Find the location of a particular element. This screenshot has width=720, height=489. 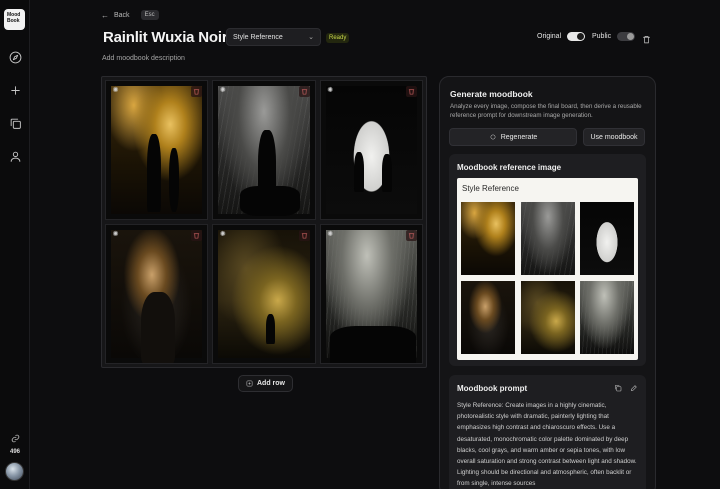

app-logo: Mood Book is located at coordinates (14, 19).